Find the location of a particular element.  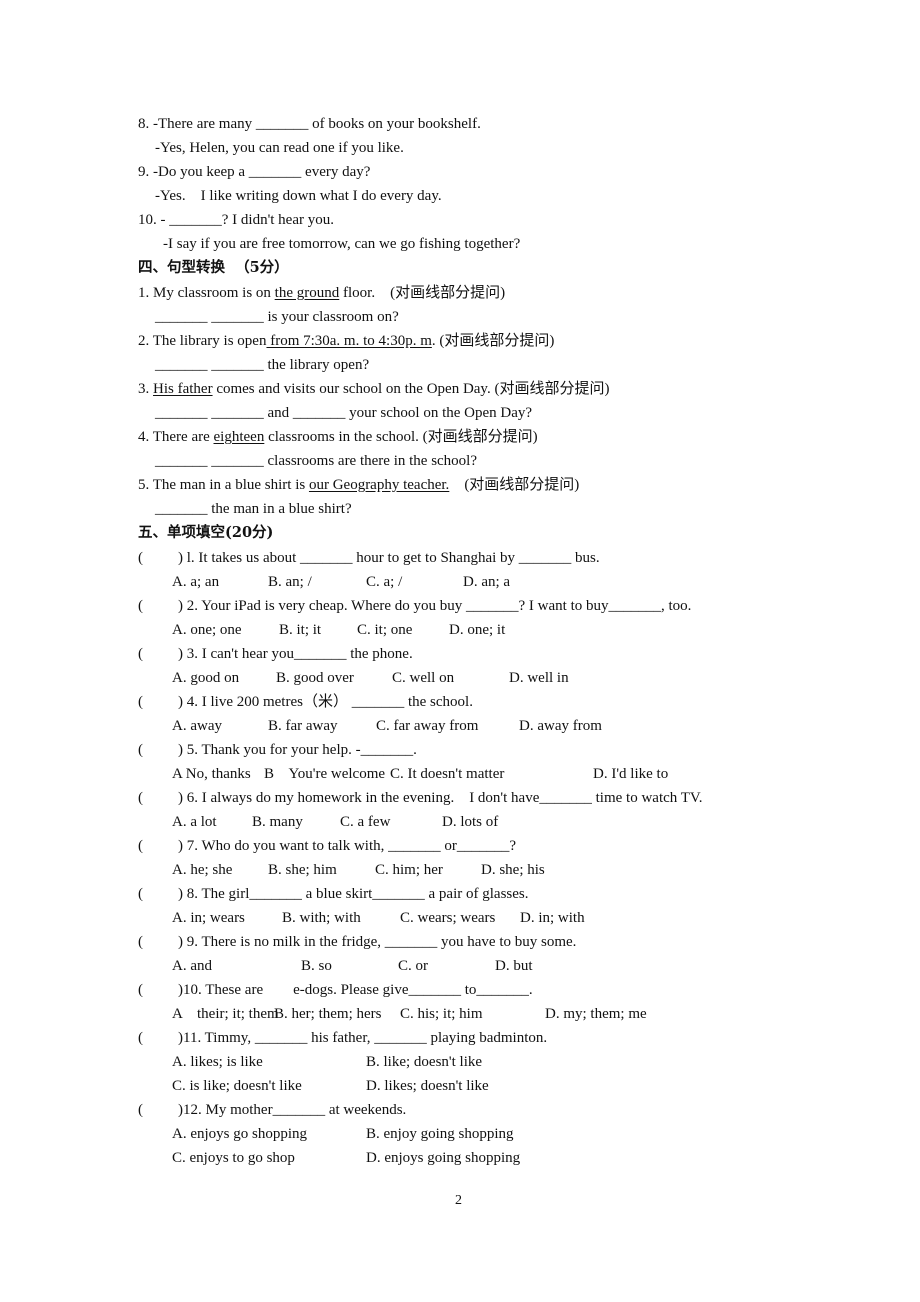

question-stem: )12. My mother_______ at weekends. is located at coordinates (292, 1110).